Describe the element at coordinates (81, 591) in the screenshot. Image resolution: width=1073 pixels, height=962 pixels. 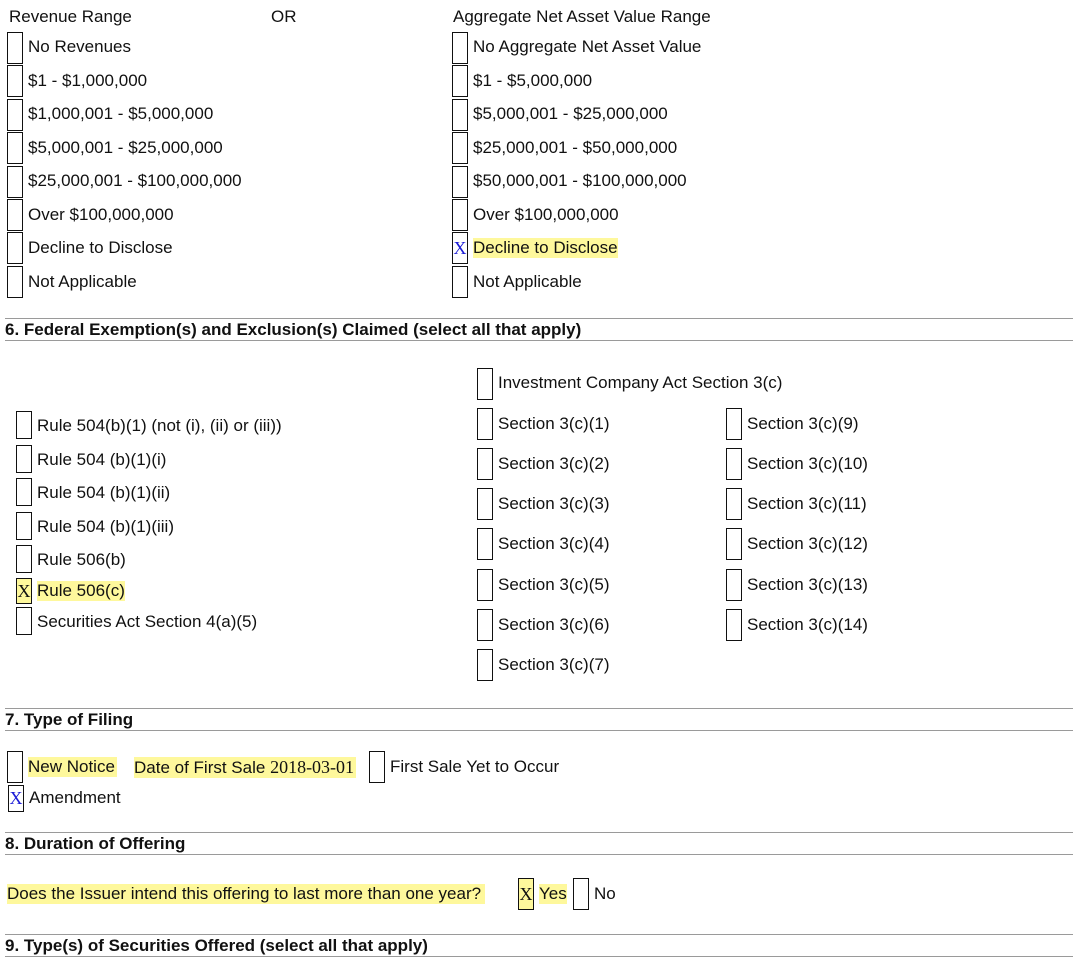
I see `rule-506c-label: Rule 506(c)` at that location.